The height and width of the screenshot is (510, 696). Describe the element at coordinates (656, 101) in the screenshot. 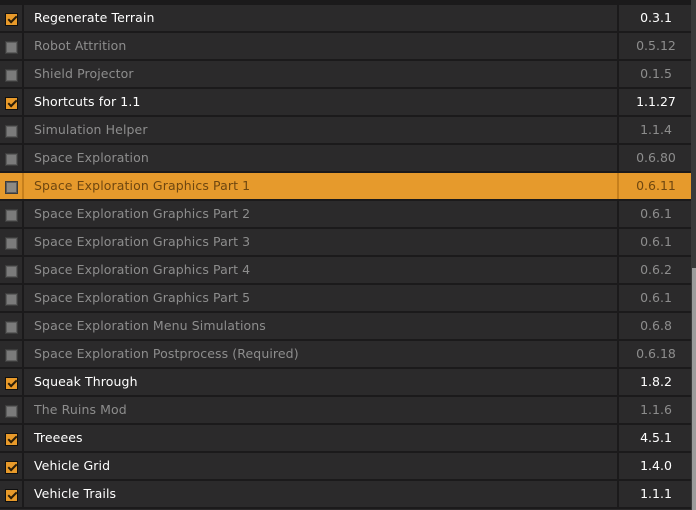

I see `mod-version: 1.1.27` at that location.